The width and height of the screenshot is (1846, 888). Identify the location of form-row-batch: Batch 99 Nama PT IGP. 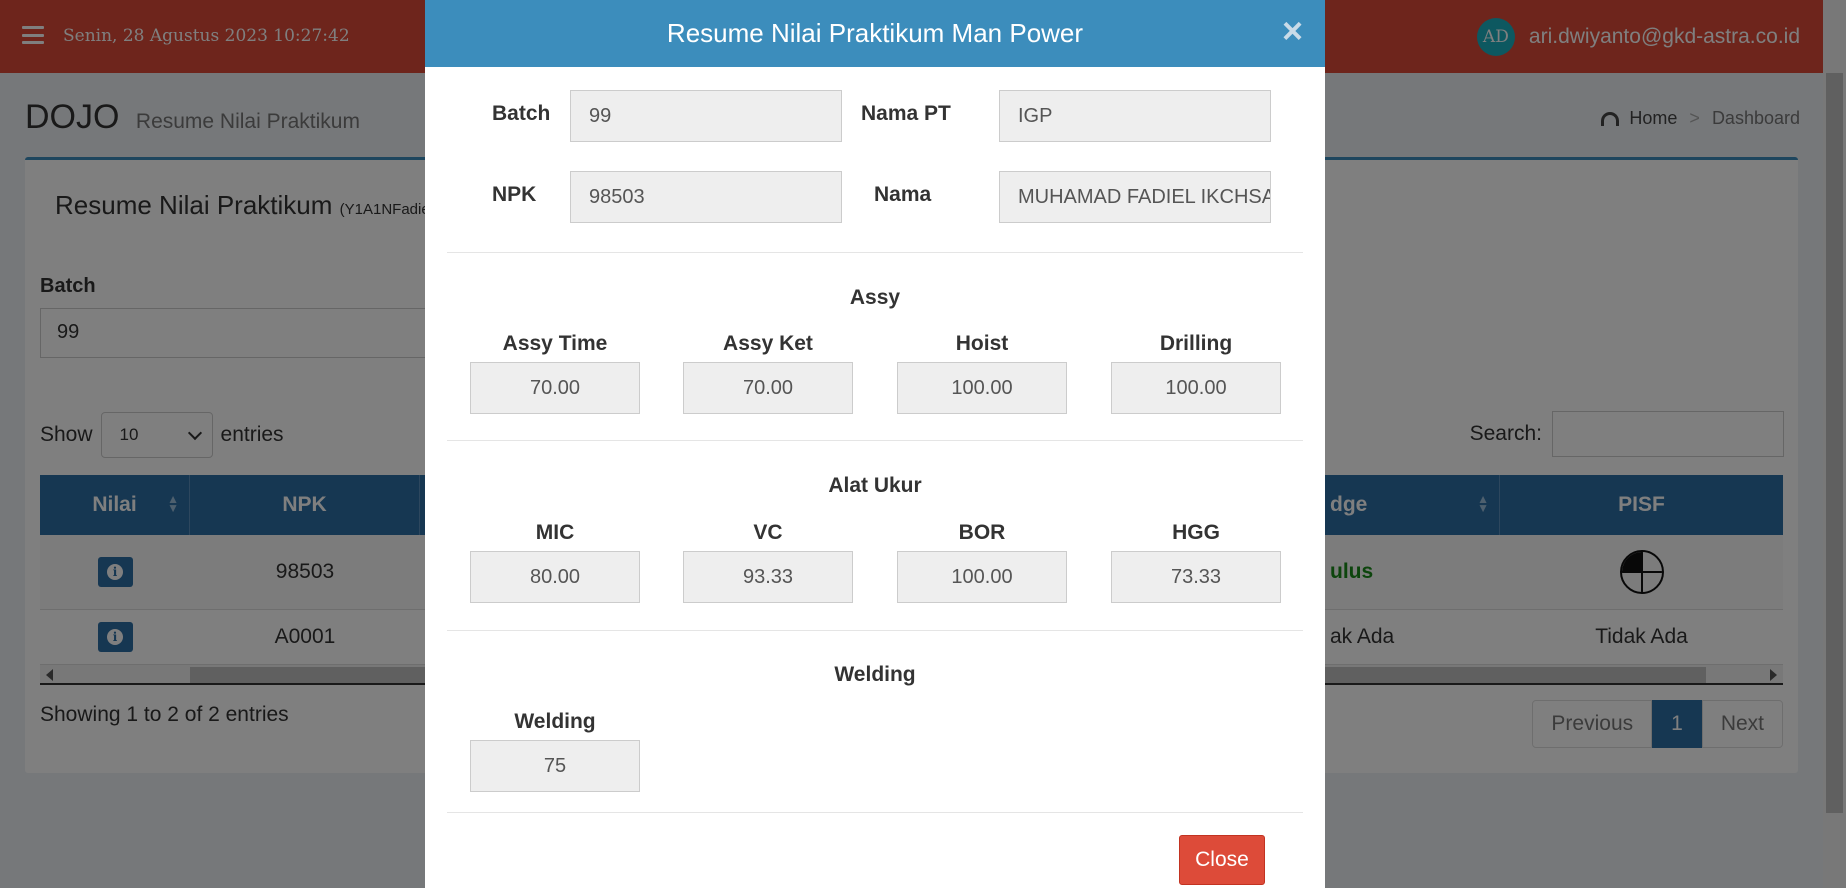
(875, 116).